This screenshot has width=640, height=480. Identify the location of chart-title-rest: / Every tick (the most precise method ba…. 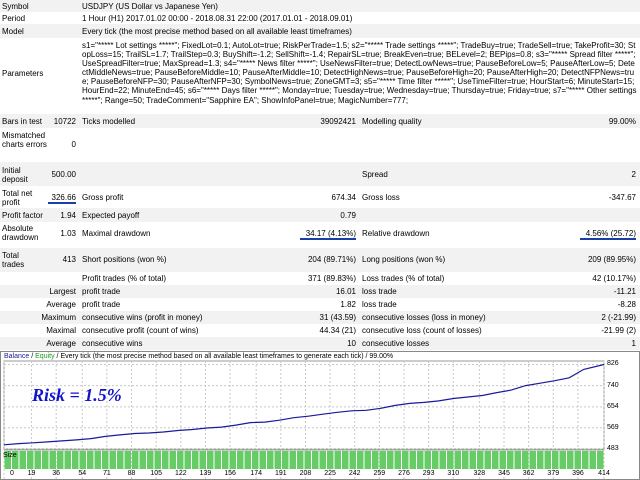
(224, 356).